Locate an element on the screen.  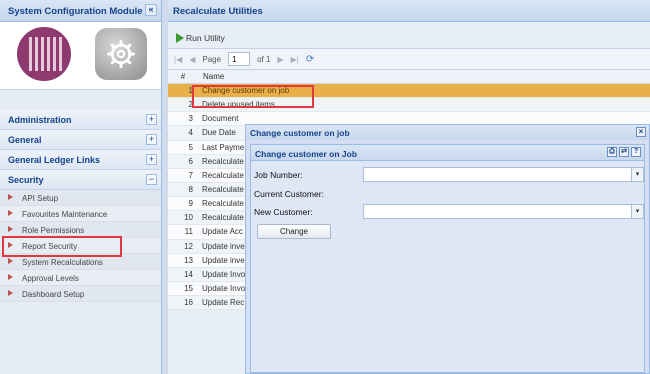
section-label: General Ledger Links is located at coordinates (54, 160).